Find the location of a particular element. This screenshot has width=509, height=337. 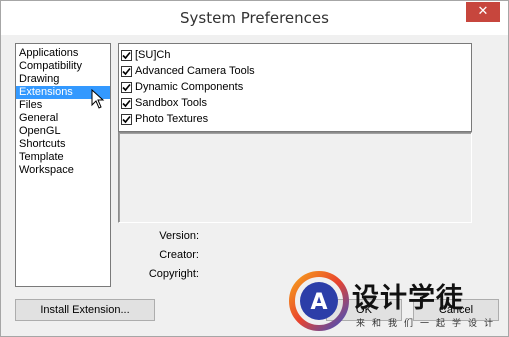

extension-label: Photo Textures is located at coordinates (172, 119).